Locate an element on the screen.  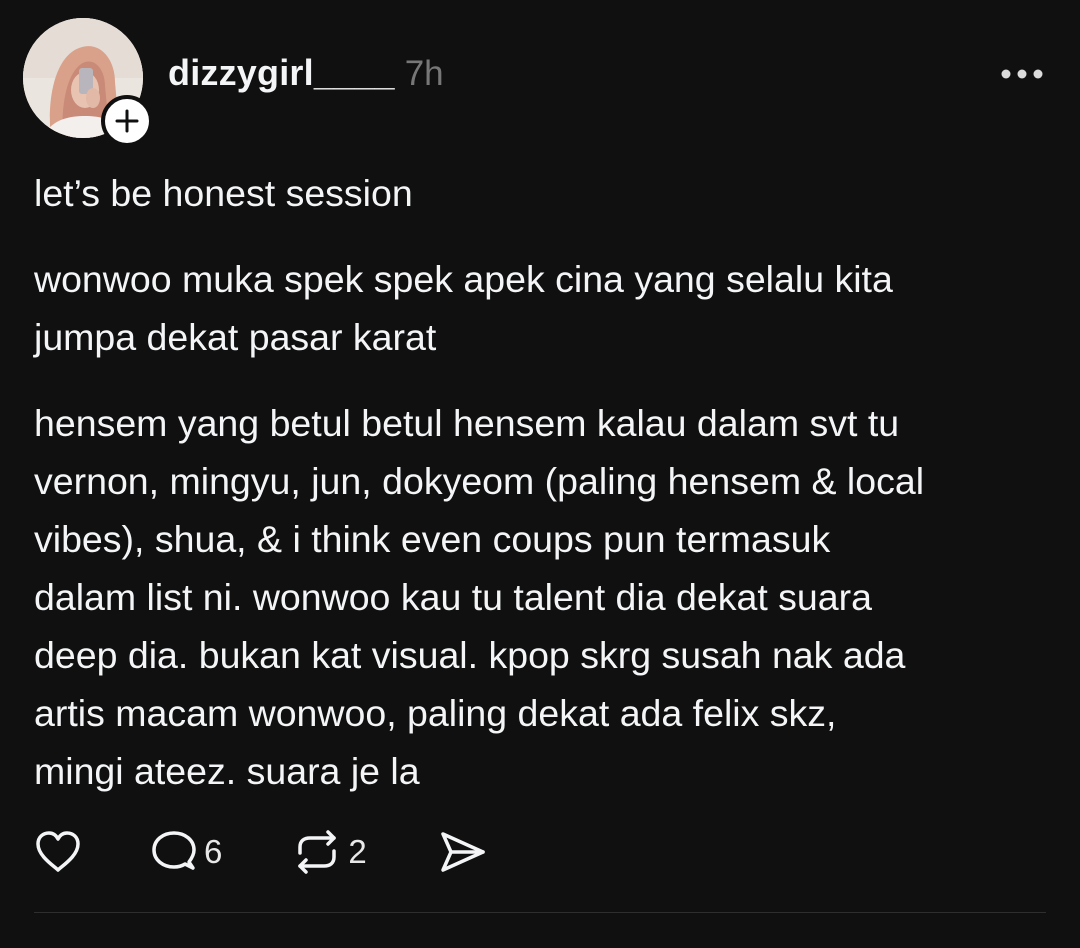
reply-button: 6 is located at coordinates (186, 852).